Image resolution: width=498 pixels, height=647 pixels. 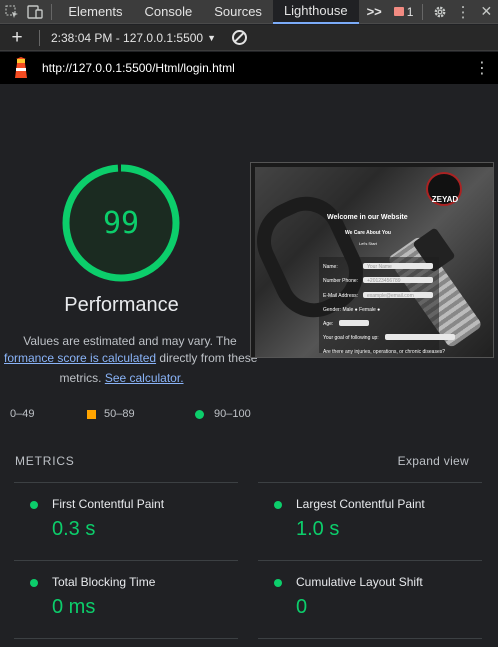 I want to click on performance-score: 99, so click(x=121, y=223).